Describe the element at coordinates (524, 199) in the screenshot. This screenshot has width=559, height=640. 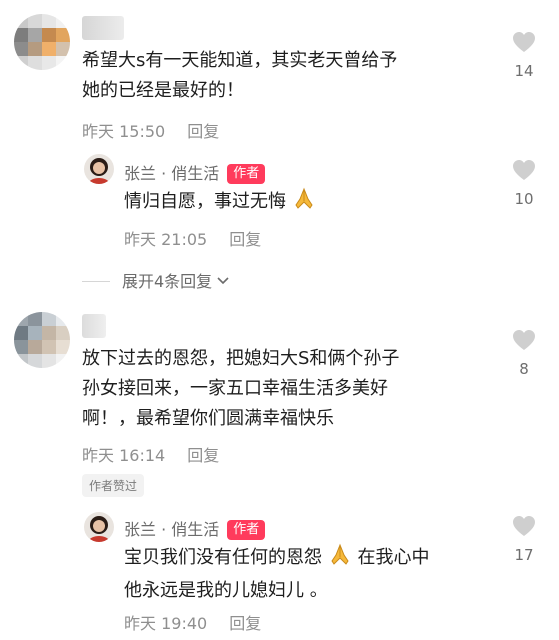
I see `like-count: 10` at that location.